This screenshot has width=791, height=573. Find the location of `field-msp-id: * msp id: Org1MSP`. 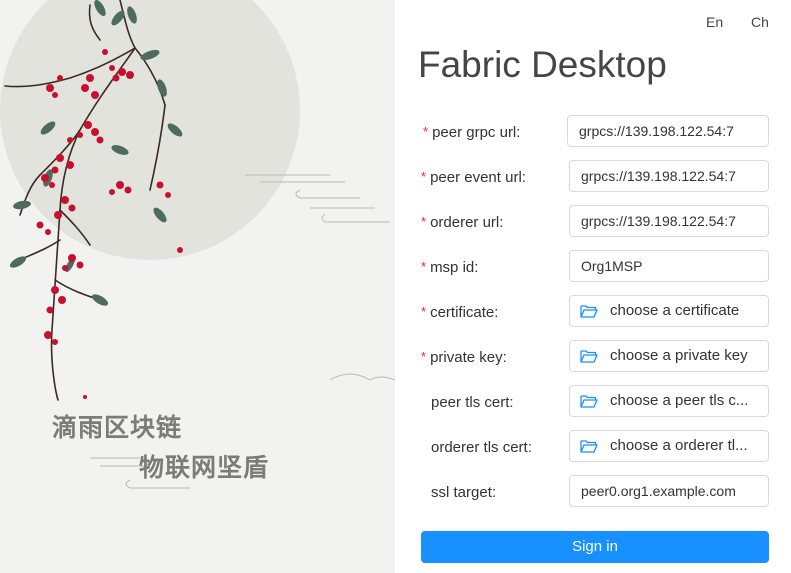

field-msp-id: * msp id: Org1MSP is located at coordinates (593, 268).